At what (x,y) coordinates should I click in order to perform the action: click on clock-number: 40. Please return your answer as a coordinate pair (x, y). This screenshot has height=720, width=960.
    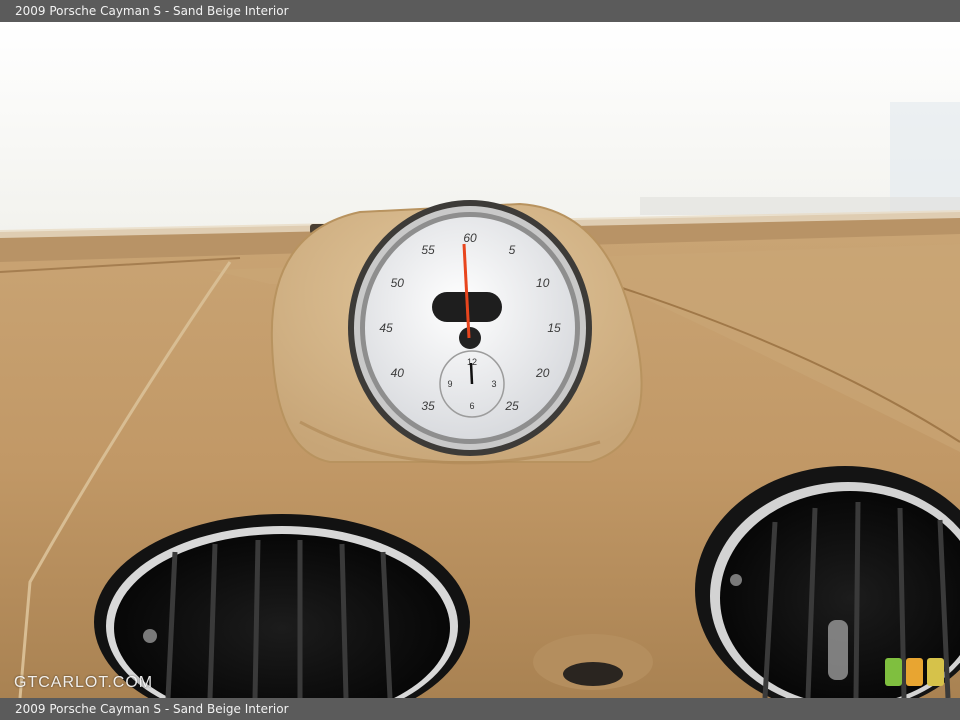
    Looking at the image, I should click on (398, 373).